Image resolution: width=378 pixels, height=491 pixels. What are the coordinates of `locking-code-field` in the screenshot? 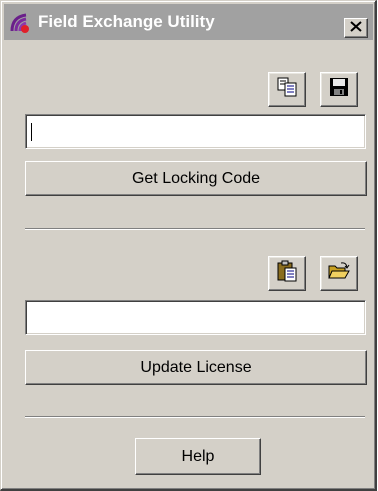 It's located at (195, 131).